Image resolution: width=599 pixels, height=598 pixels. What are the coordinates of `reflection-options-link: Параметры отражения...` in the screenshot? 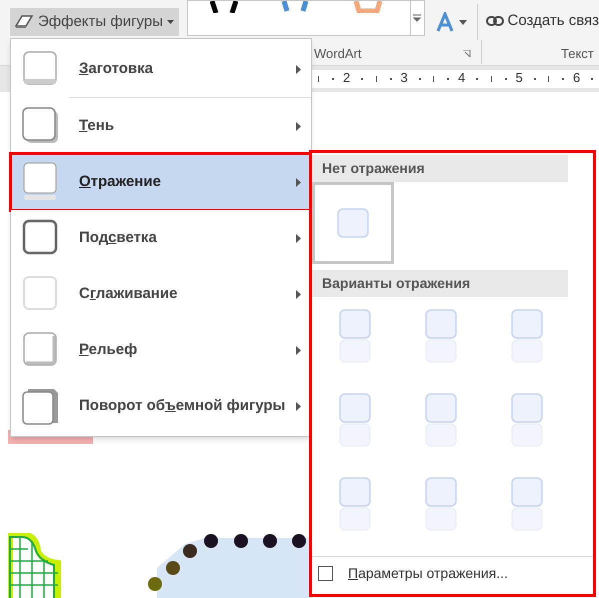 It's located at (428, 573).